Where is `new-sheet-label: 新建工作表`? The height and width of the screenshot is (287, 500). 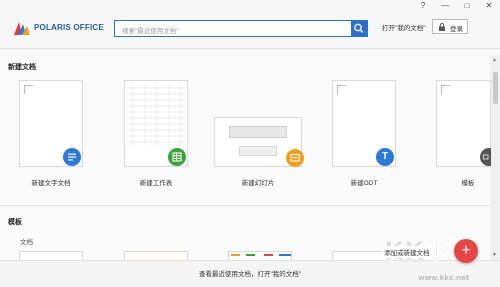 new-sheet-label: 新建工作表 is located at coordinates (156, 183).